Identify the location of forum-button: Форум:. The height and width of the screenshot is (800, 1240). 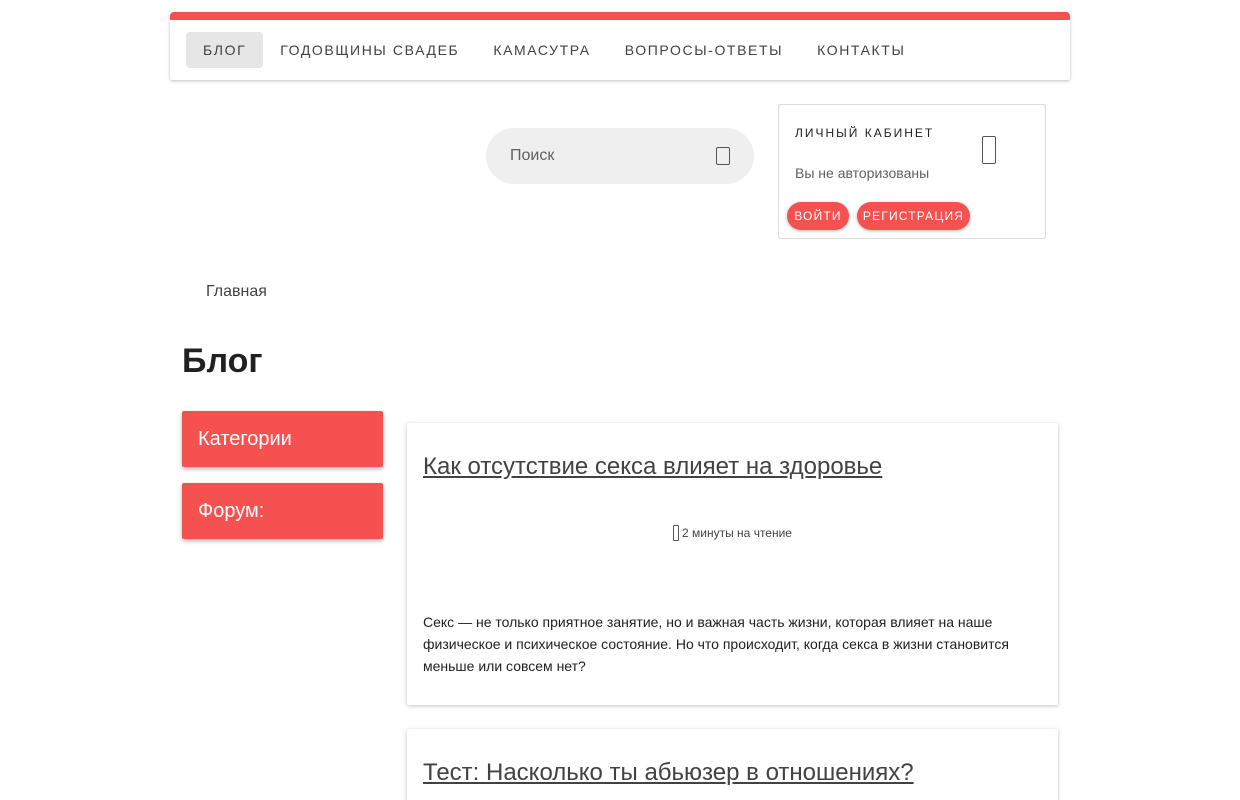
(282, 511).